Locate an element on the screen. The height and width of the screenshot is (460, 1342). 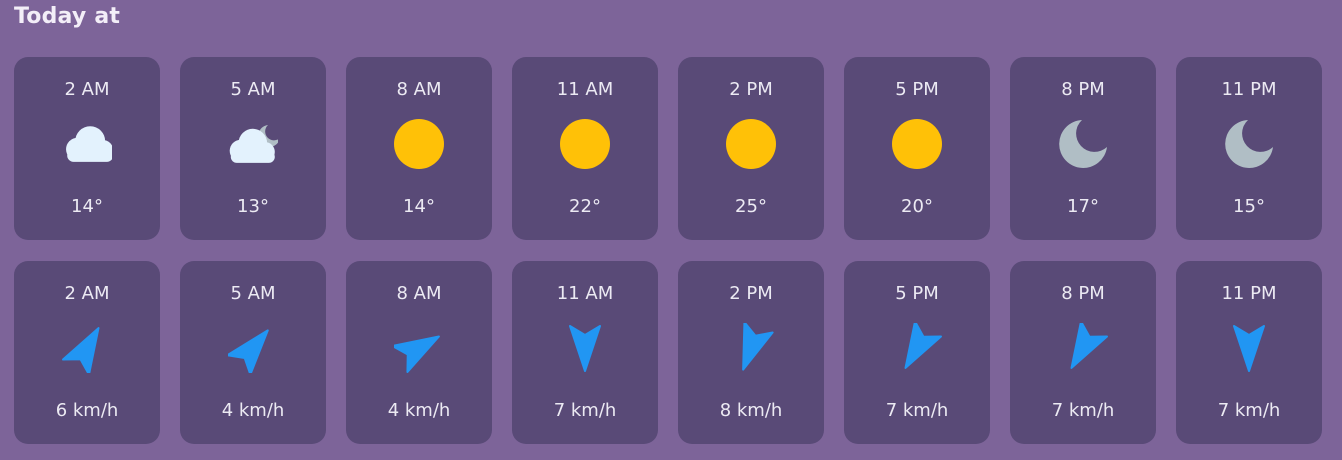
forecast-temp: 20° is located at coordinates (917, 206).